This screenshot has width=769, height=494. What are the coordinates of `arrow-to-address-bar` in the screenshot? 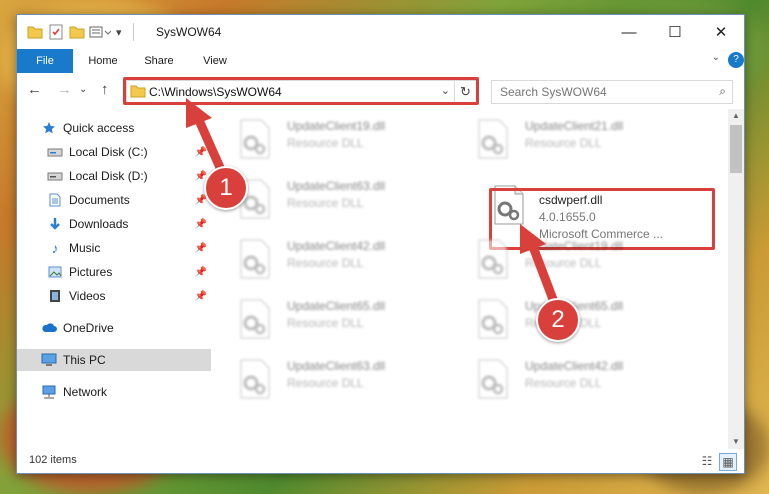 It's located at (206, 137).